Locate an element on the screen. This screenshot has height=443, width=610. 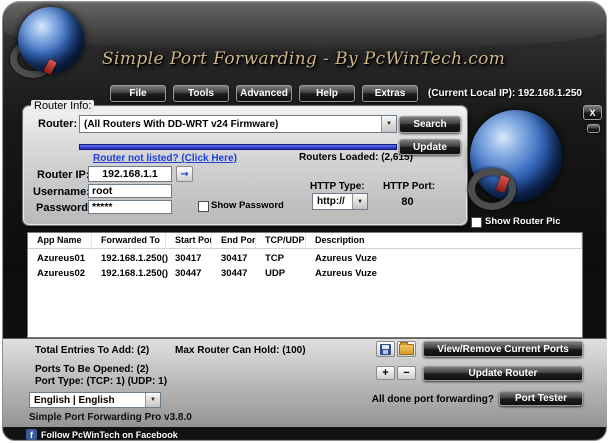
password-input is located at coordinates (130, 207).